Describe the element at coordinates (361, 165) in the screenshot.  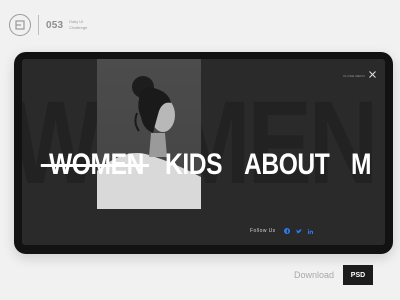
I see `nav-item-more: M` at that location.